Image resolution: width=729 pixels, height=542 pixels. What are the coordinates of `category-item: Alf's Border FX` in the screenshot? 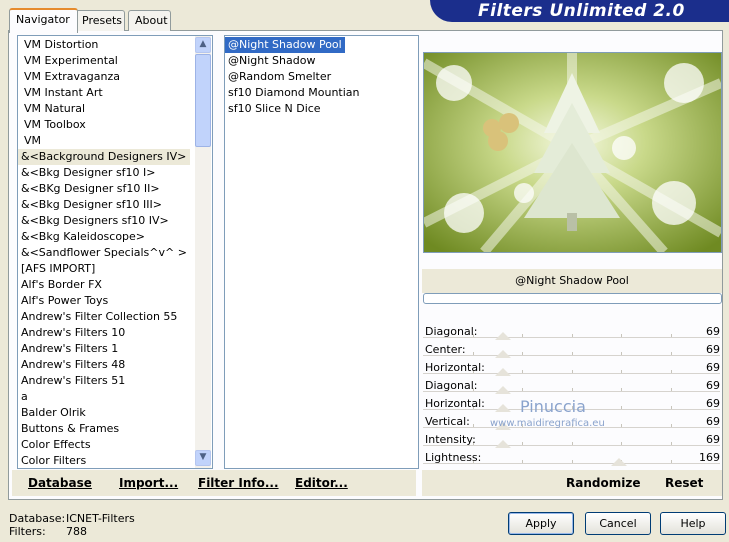 It's located at (104, 285).